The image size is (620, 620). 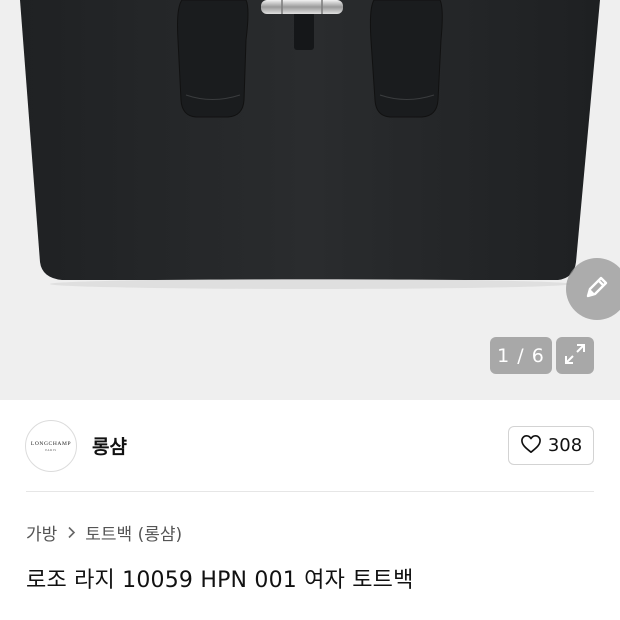 I want to click on like-button: 308, so click(x=551, y=445).